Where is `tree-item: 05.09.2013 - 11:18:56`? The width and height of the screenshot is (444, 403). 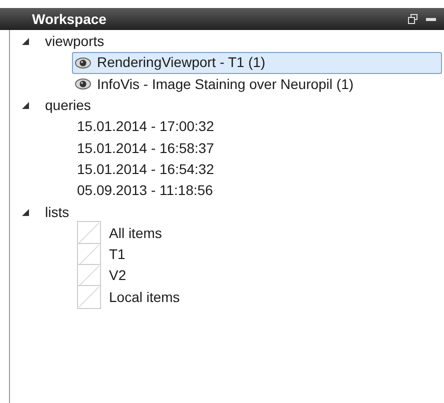
tree-item: 05.09.2013 - 11:18:56 is located at coordinates (259, 191).